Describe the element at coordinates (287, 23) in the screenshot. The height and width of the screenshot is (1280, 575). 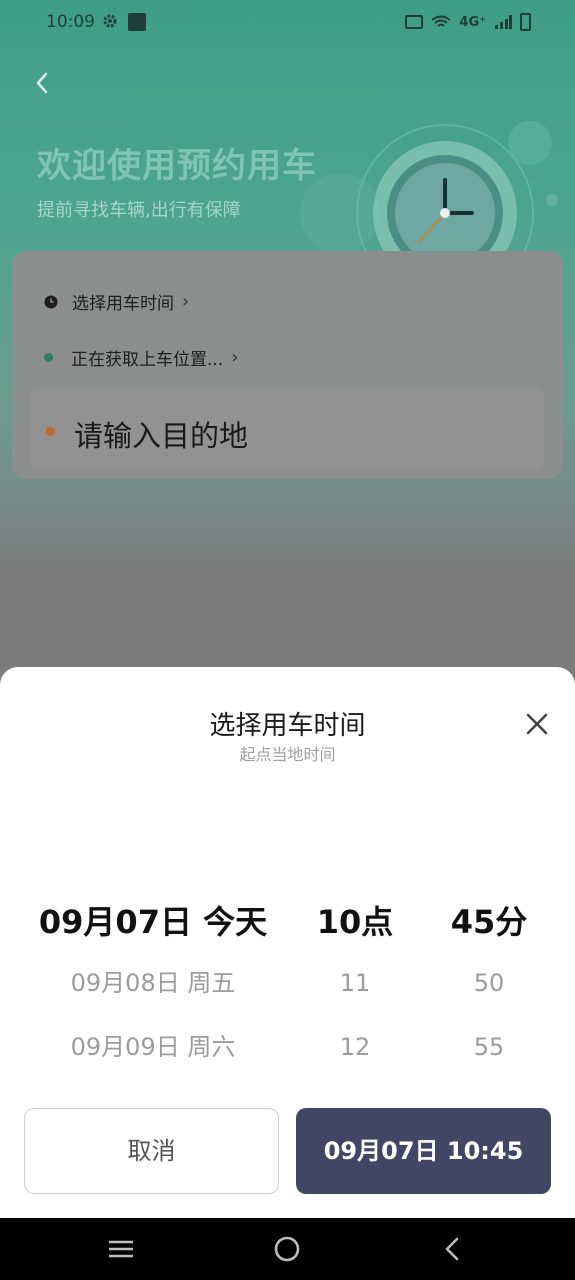
I see `status-bar: 10:09 4G⁺` at that location.